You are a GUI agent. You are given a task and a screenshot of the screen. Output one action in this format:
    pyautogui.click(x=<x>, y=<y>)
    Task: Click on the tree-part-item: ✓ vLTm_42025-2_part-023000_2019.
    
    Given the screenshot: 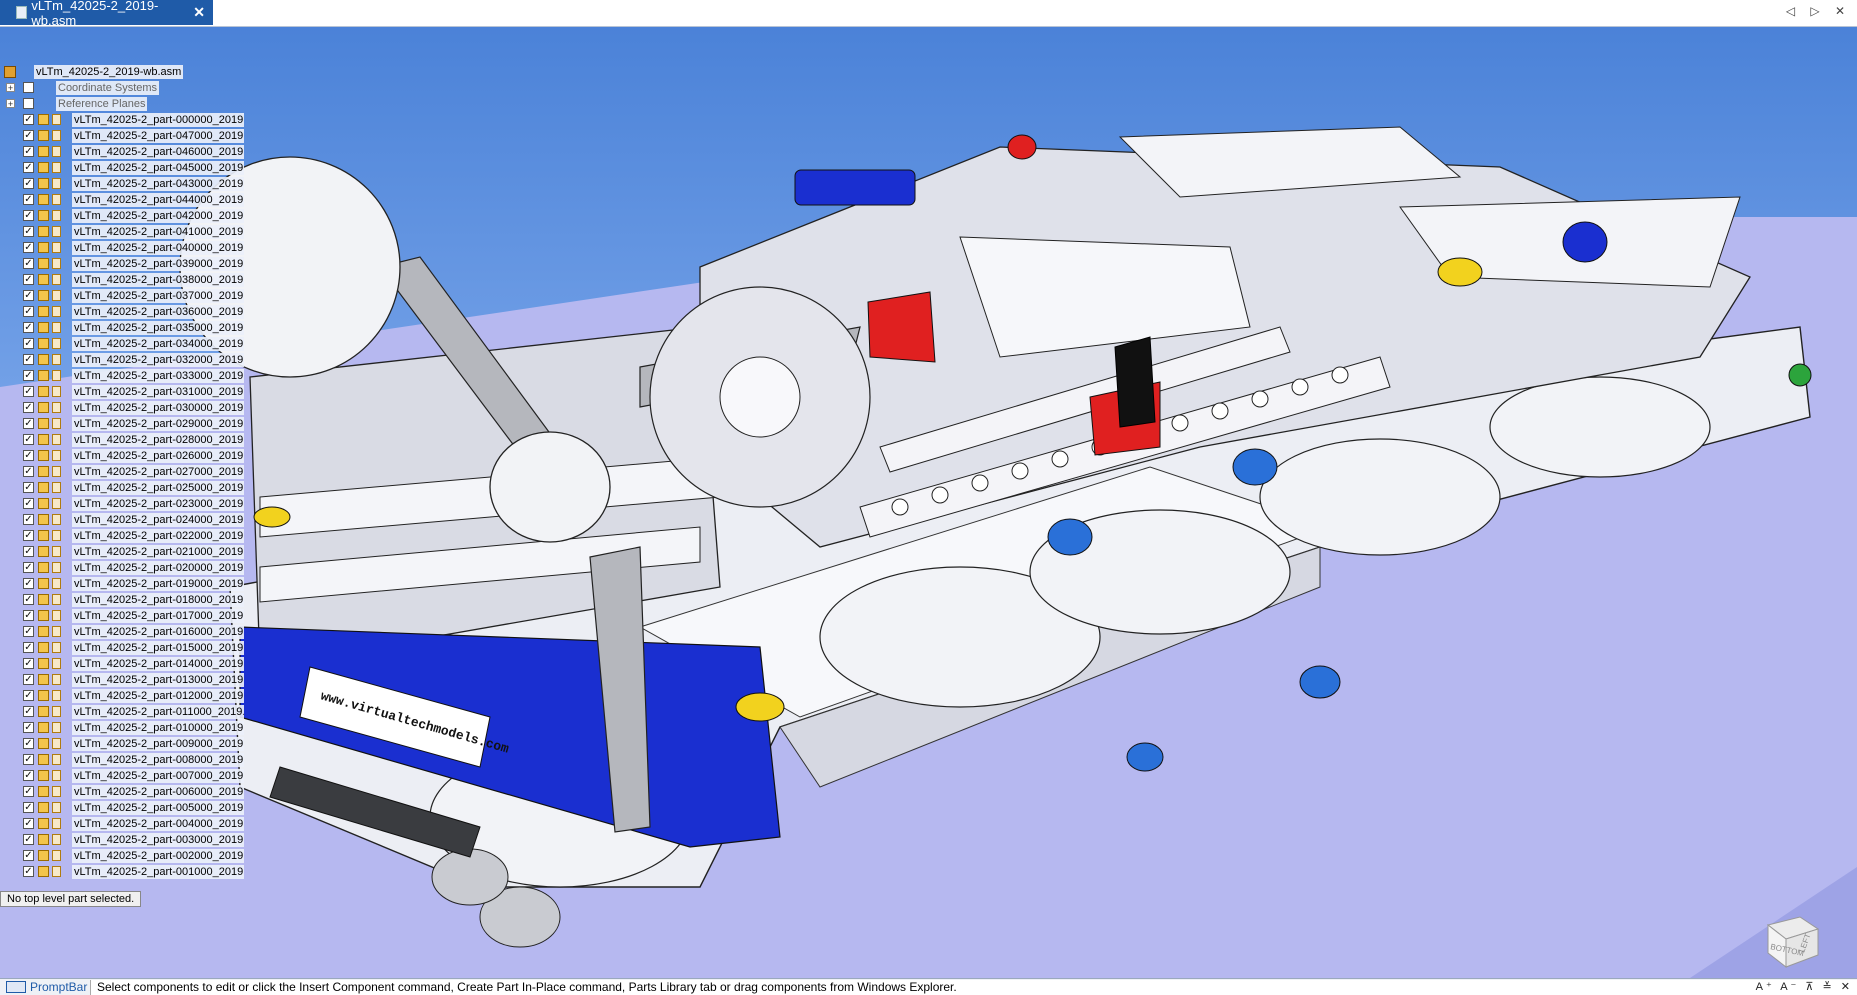 What is the action you would take?
    pyautogui.click(x=125, y=504)
    